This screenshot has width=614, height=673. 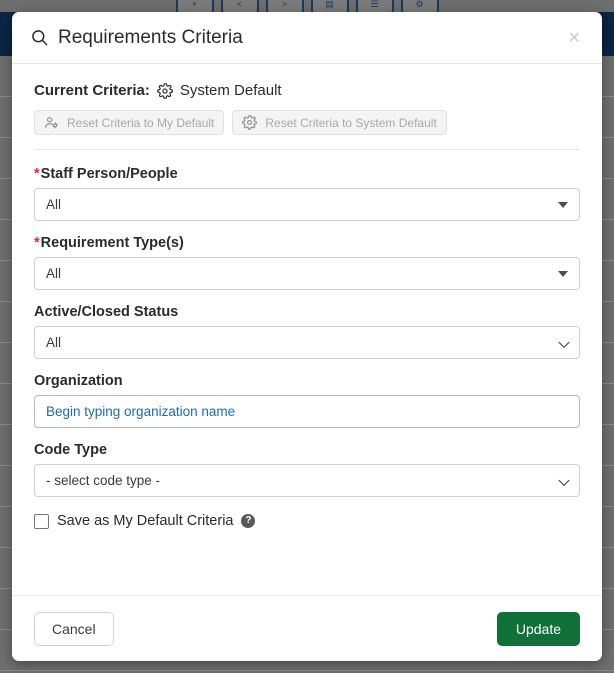 I want to click on field-label-staff-person: *Staff Person/People, so click(x=307, y=174).